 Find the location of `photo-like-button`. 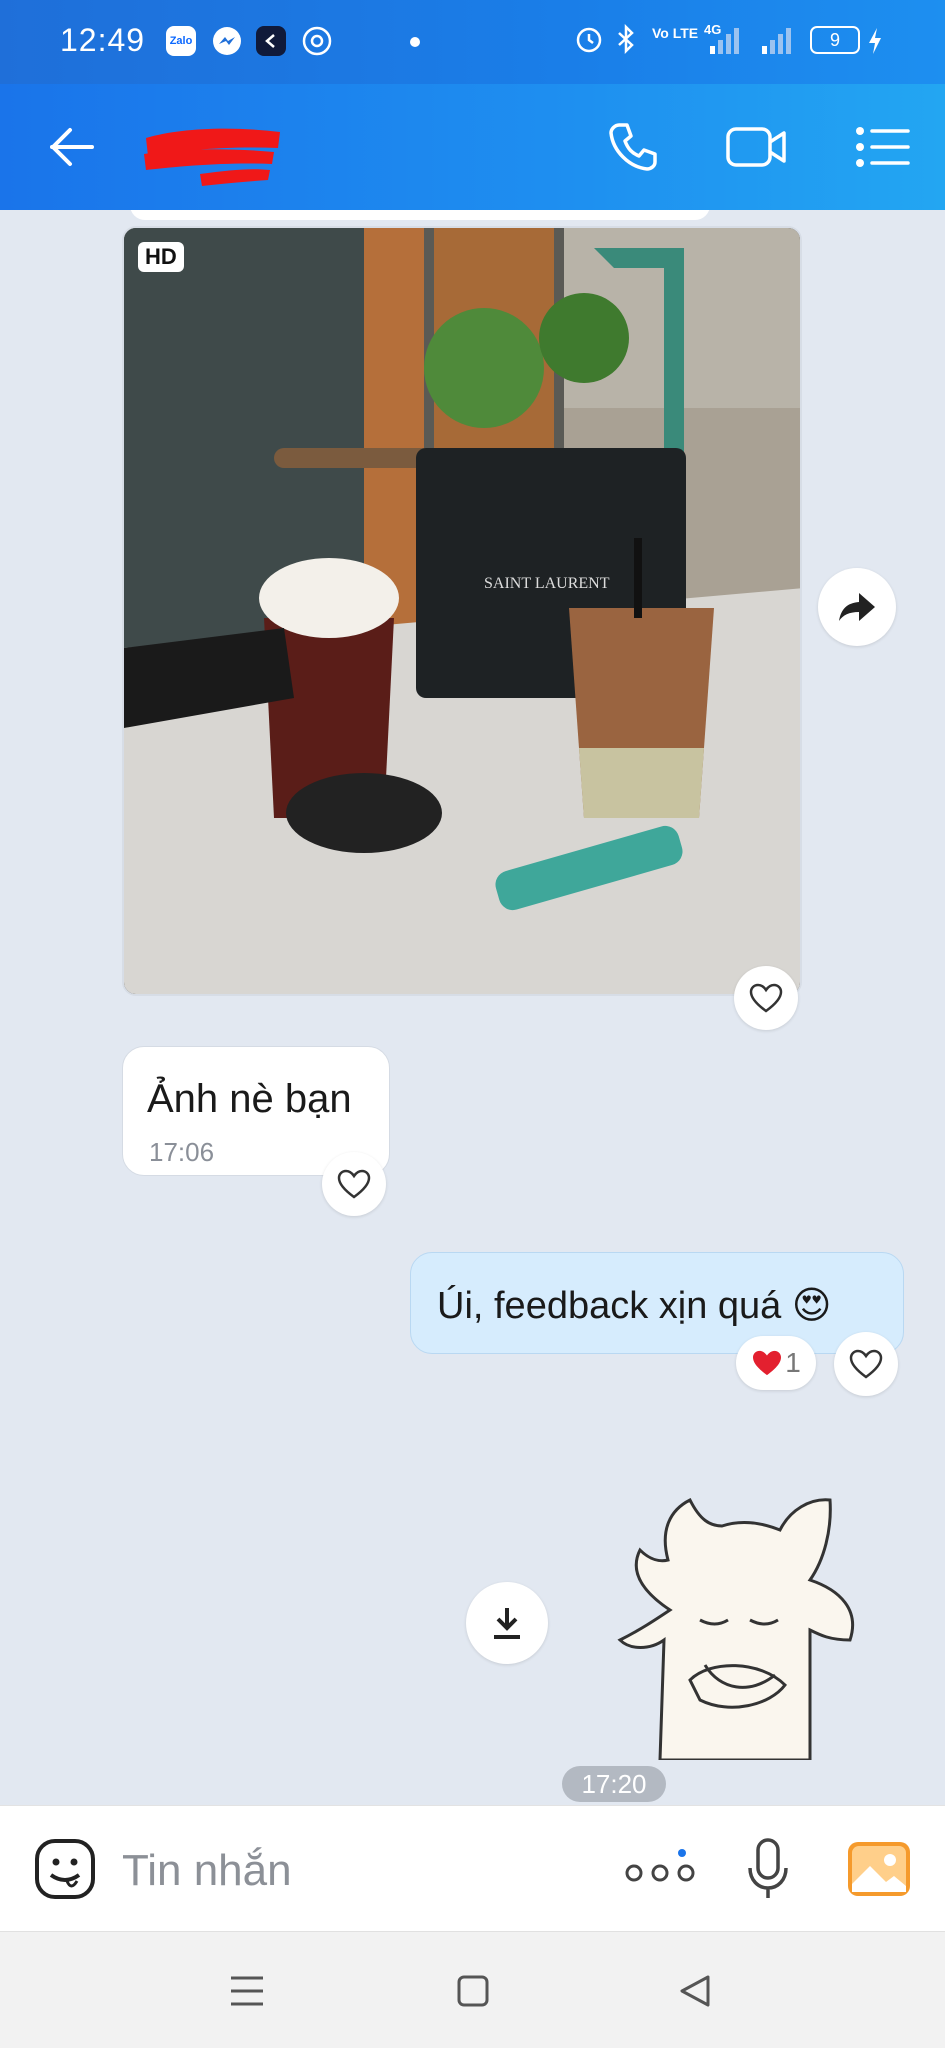

photo-like-button is located at coordinates (766, 998).